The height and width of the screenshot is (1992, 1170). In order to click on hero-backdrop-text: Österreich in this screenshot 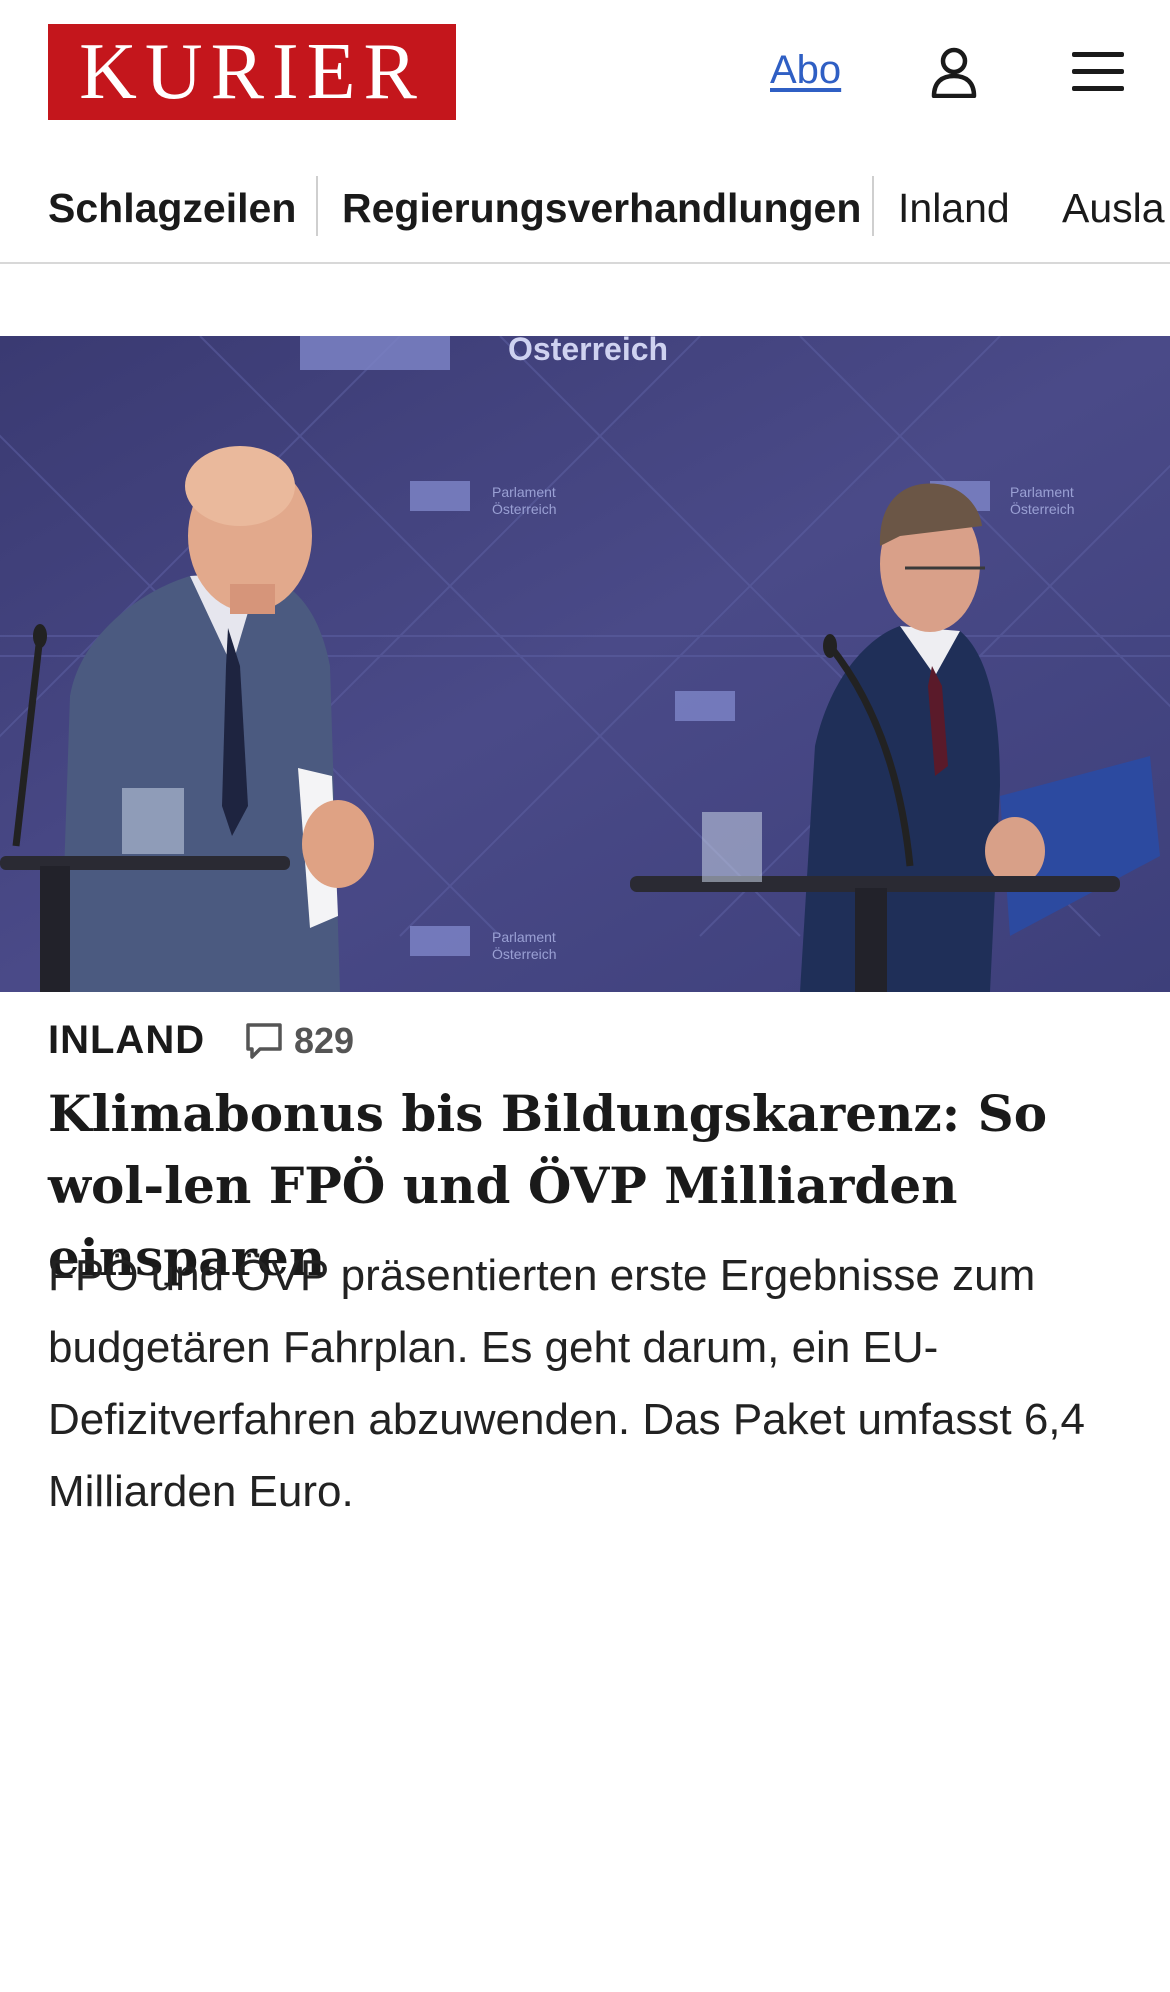, I will do `click(588, 351)`.